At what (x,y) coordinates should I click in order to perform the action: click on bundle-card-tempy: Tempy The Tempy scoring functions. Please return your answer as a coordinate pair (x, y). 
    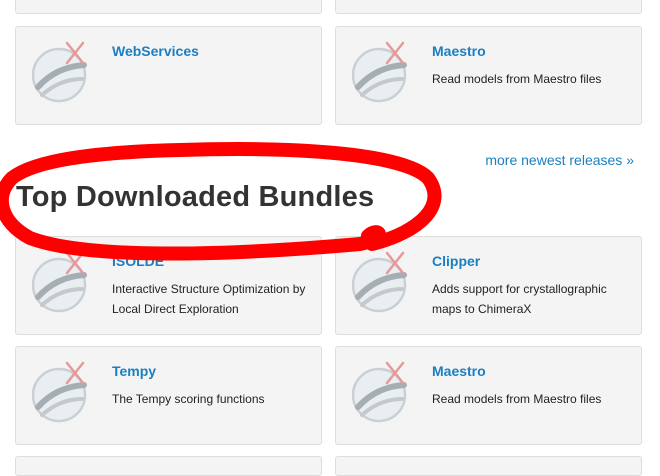
    Looking at the image, I should click on (168, 395).